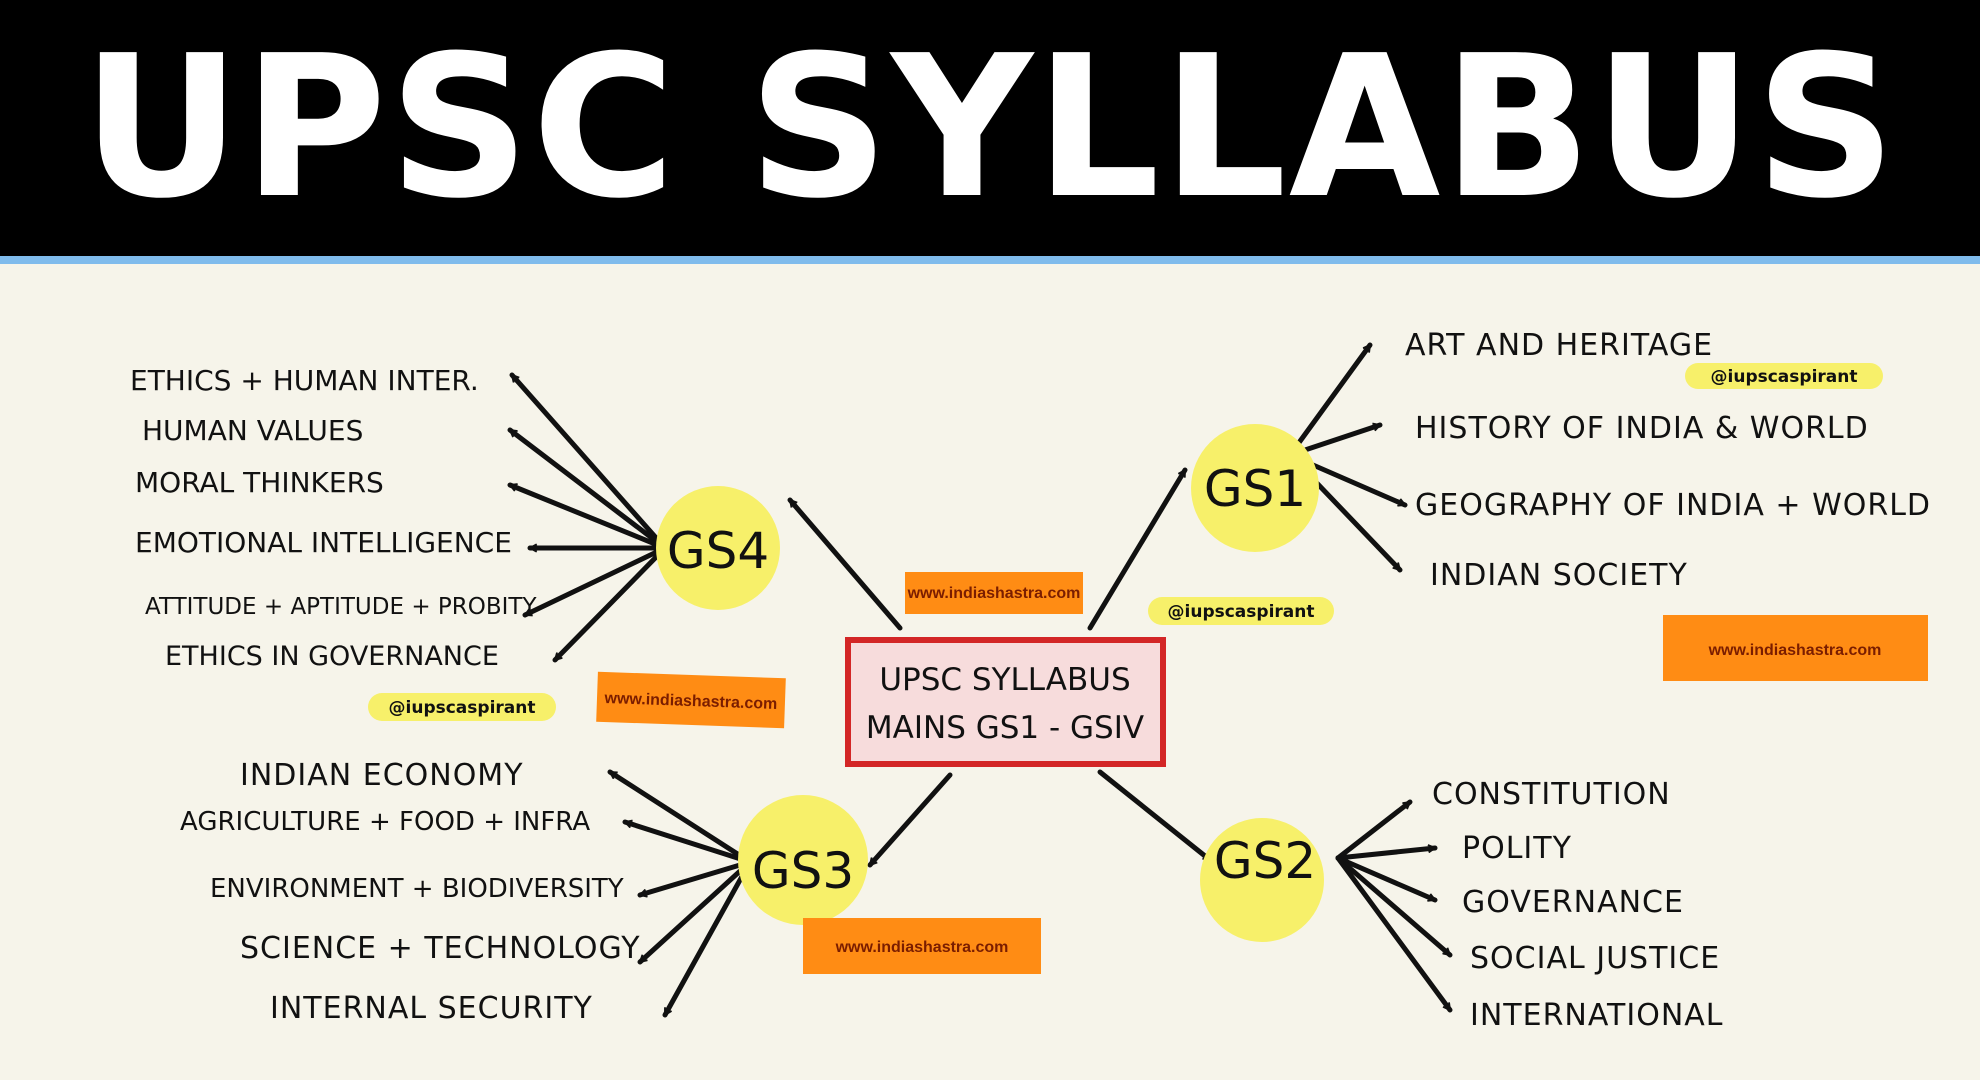  Describe the element at coordinates (1559, 345) in the screenshot. I see `gs1-topic-art-heritage: ART AND HERITAGE` at that location.